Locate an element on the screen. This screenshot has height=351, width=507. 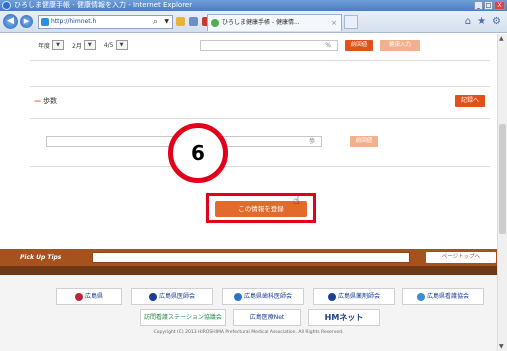
maximize-button: □ is located at coordinates (488, 5).